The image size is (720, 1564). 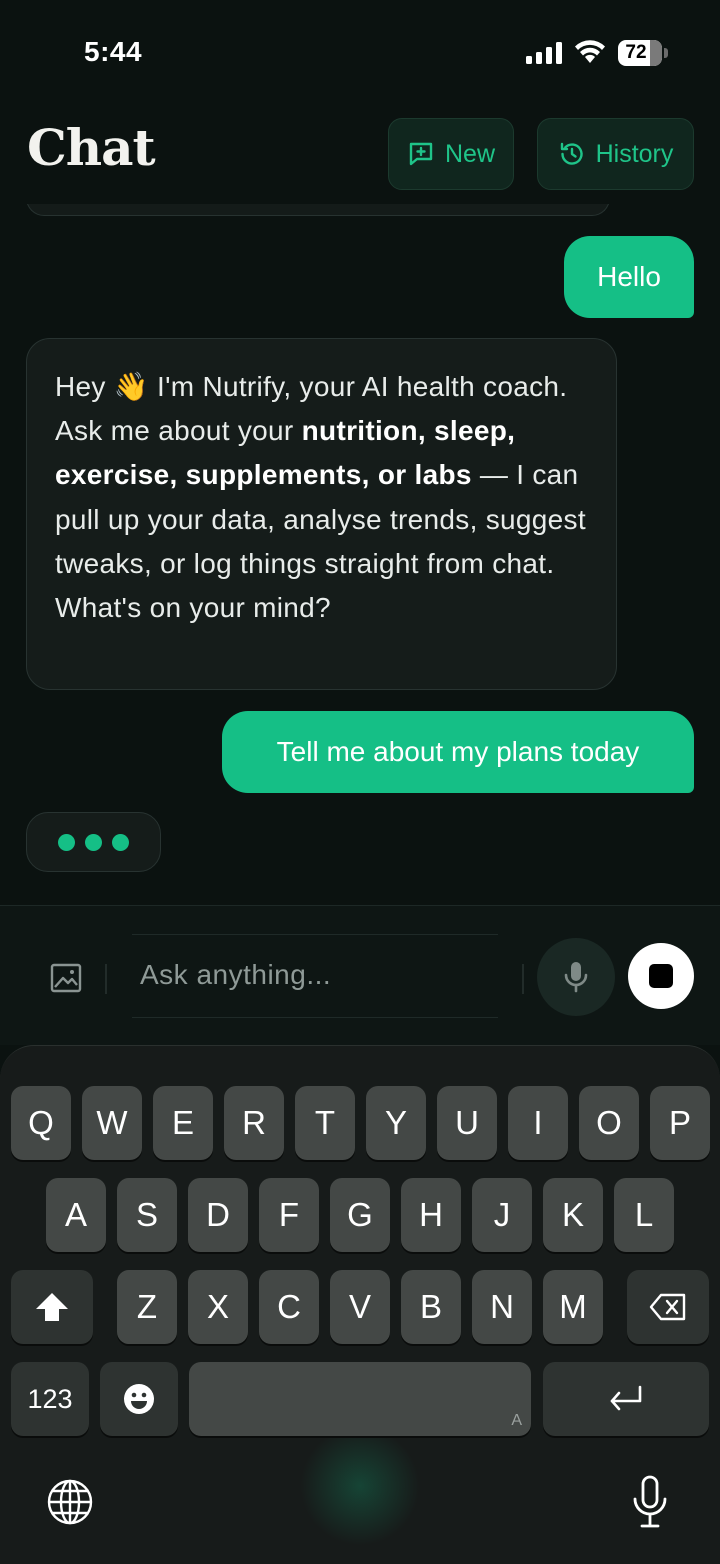 I want to click on key-m: M, so click(x=573, y=1307).